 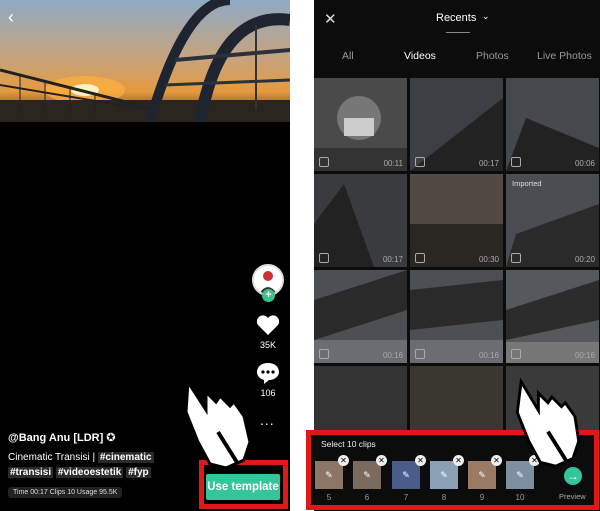 What do you see at coordinates (406, 497) in the screenshot?
I see `clip-number: 7` at bounding box center [406, 497].